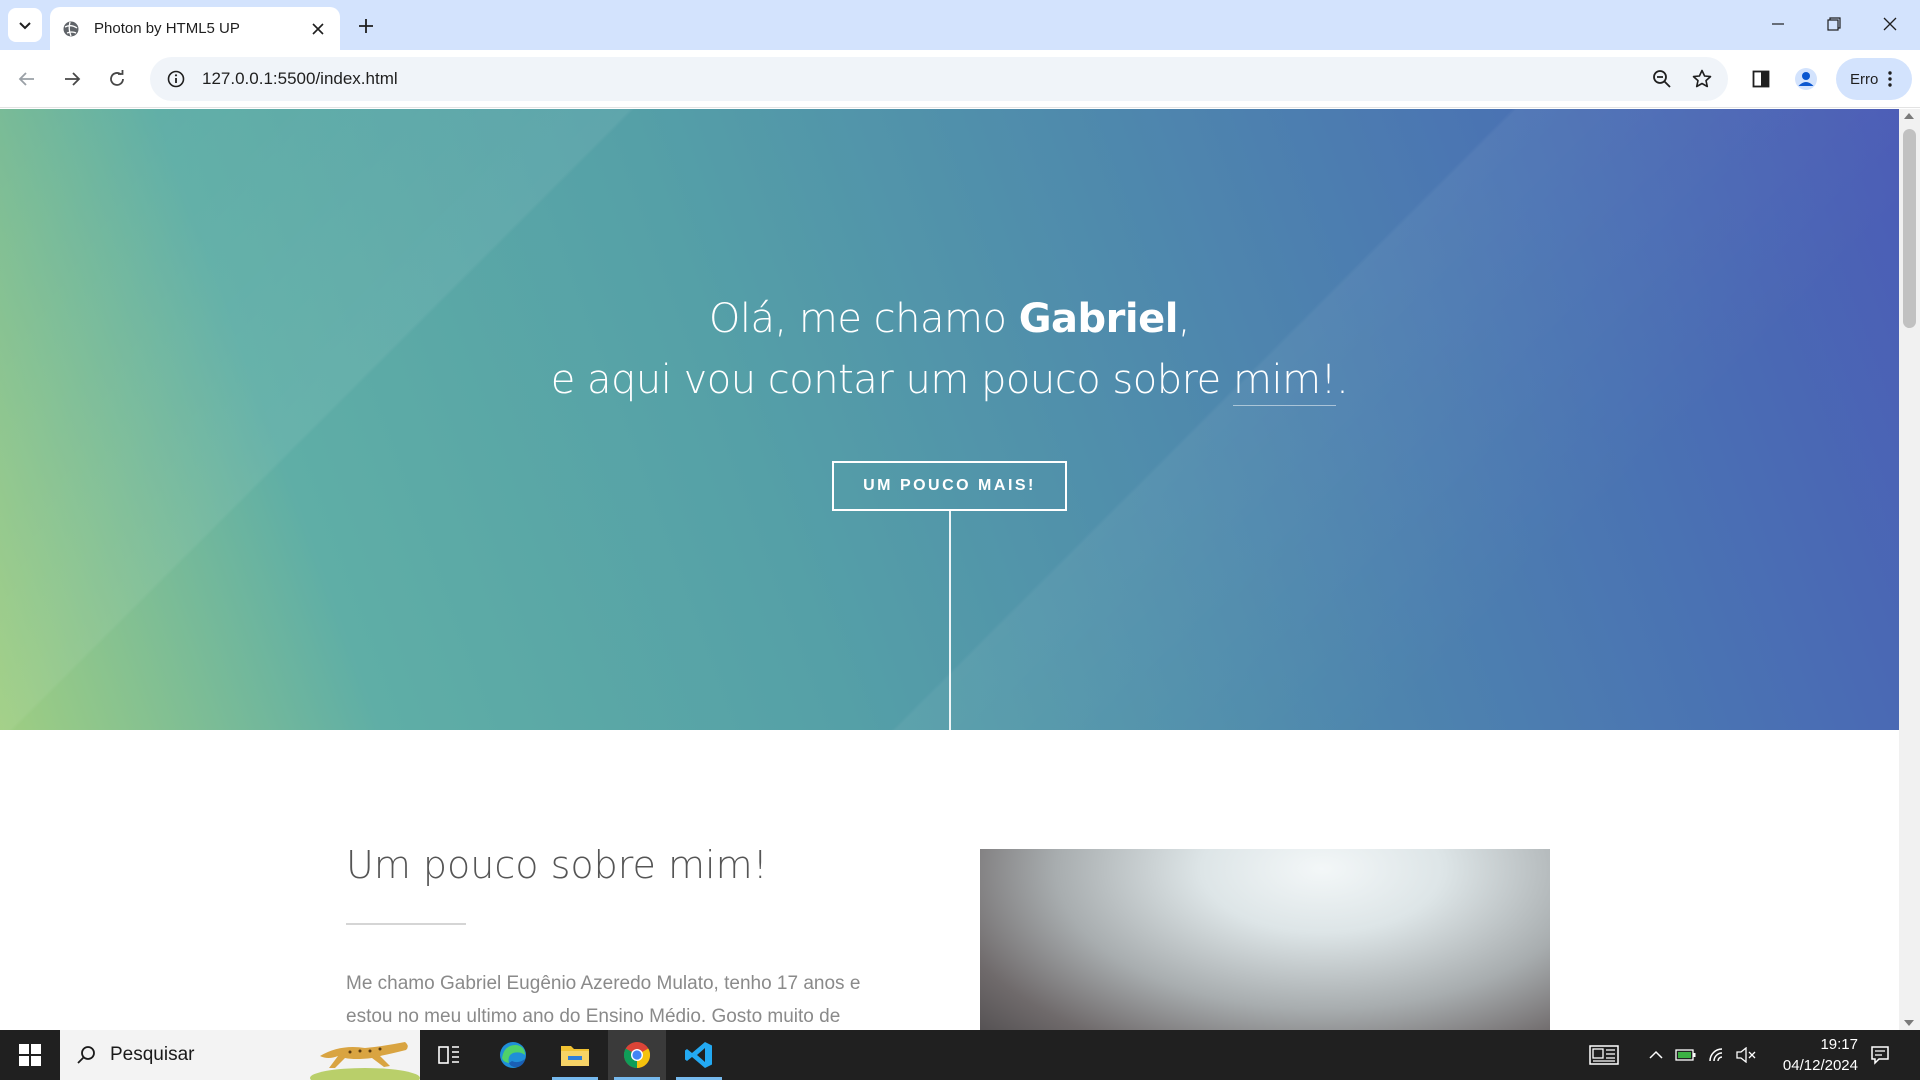 The height and width of the screenshot is (1080, 1920). I want to click on hero-line2-suffix: ., so click(1342, 380).